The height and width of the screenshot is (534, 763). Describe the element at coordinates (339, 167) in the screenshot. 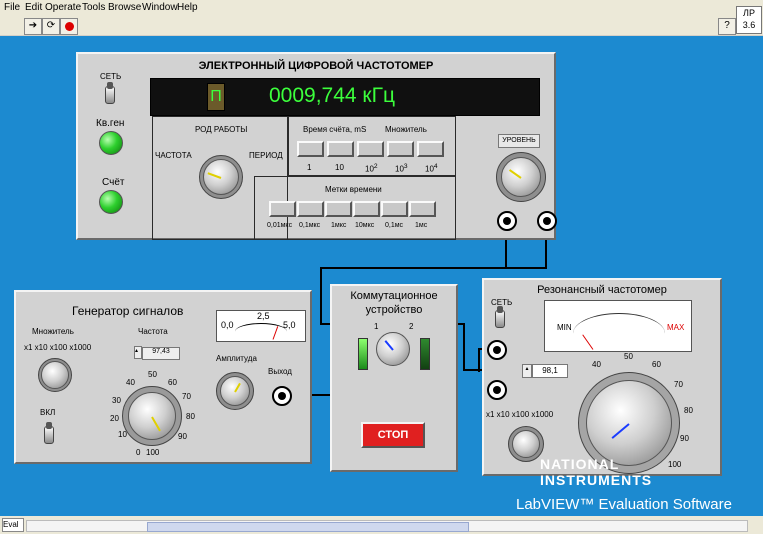

I see `count-time-val: 10` at that location.